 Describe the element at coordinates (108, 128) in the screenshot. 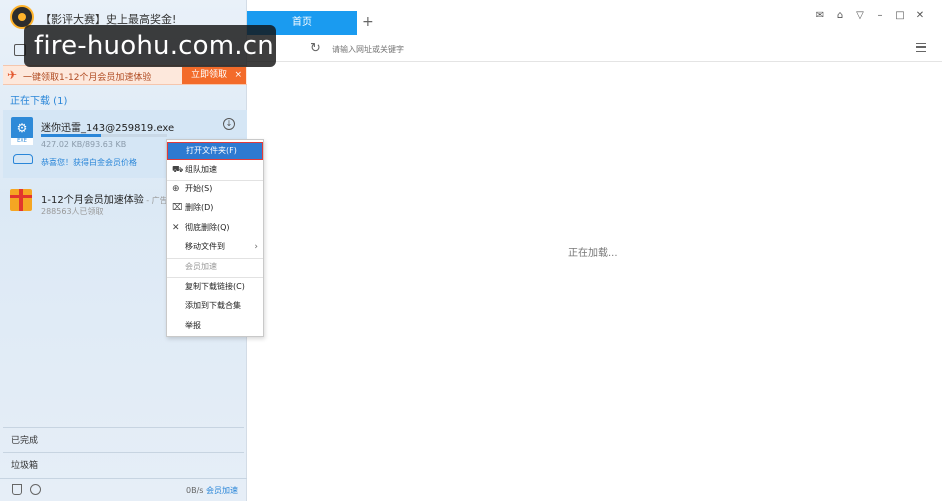

I see `task-name: 迷你迅雷_143@259819.exe` at that location.